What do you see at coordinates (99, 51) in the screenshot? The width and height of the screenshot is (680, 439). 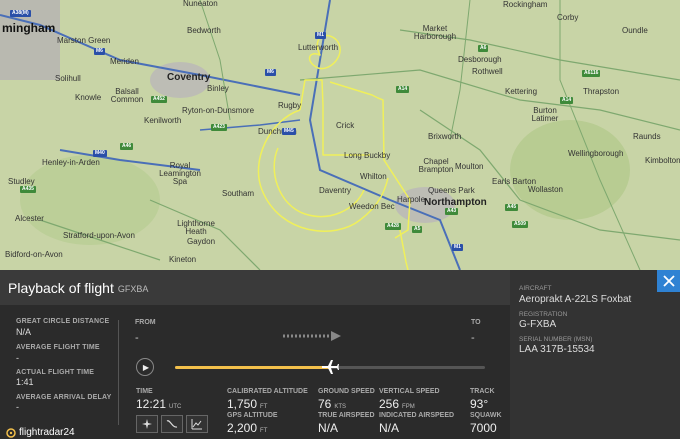 I see `road-badge: M6` at bounding box center [99, 51].